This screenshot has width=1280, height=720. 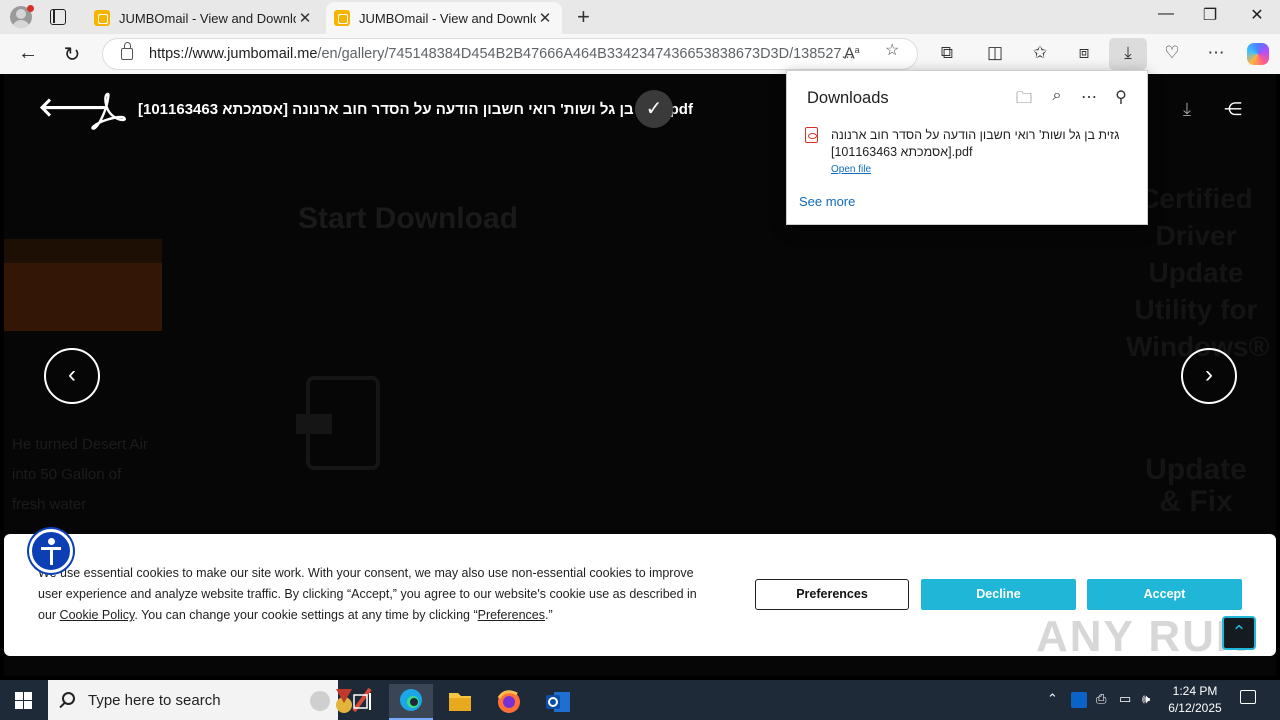 What do you see at coordinates (1128, 54) in the screenshot?
I see `downloads-icon: ⤓` at bounding box center [1128, 54].